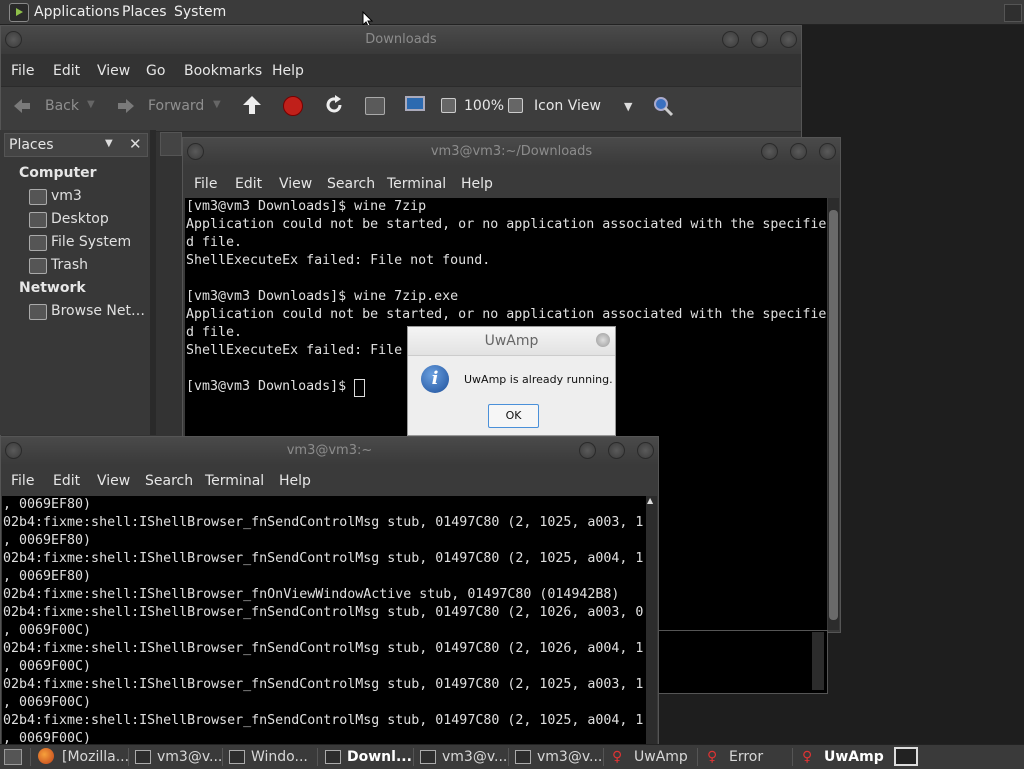 The height and width of the screenshot is (769, 1024). What do you see at coordinates (135, 144) in the screenshot?
I see `sidebar-close-icon: ✕` at bounding box center [135, 144].